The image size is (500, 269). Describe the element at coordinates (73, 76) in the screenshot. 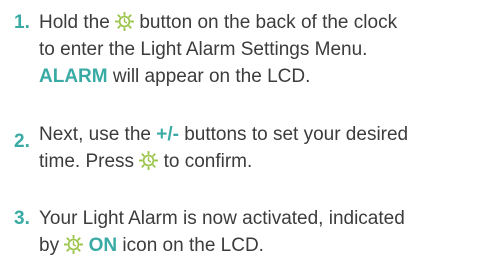

I see `alarm-keyword: ALARM` at that location.